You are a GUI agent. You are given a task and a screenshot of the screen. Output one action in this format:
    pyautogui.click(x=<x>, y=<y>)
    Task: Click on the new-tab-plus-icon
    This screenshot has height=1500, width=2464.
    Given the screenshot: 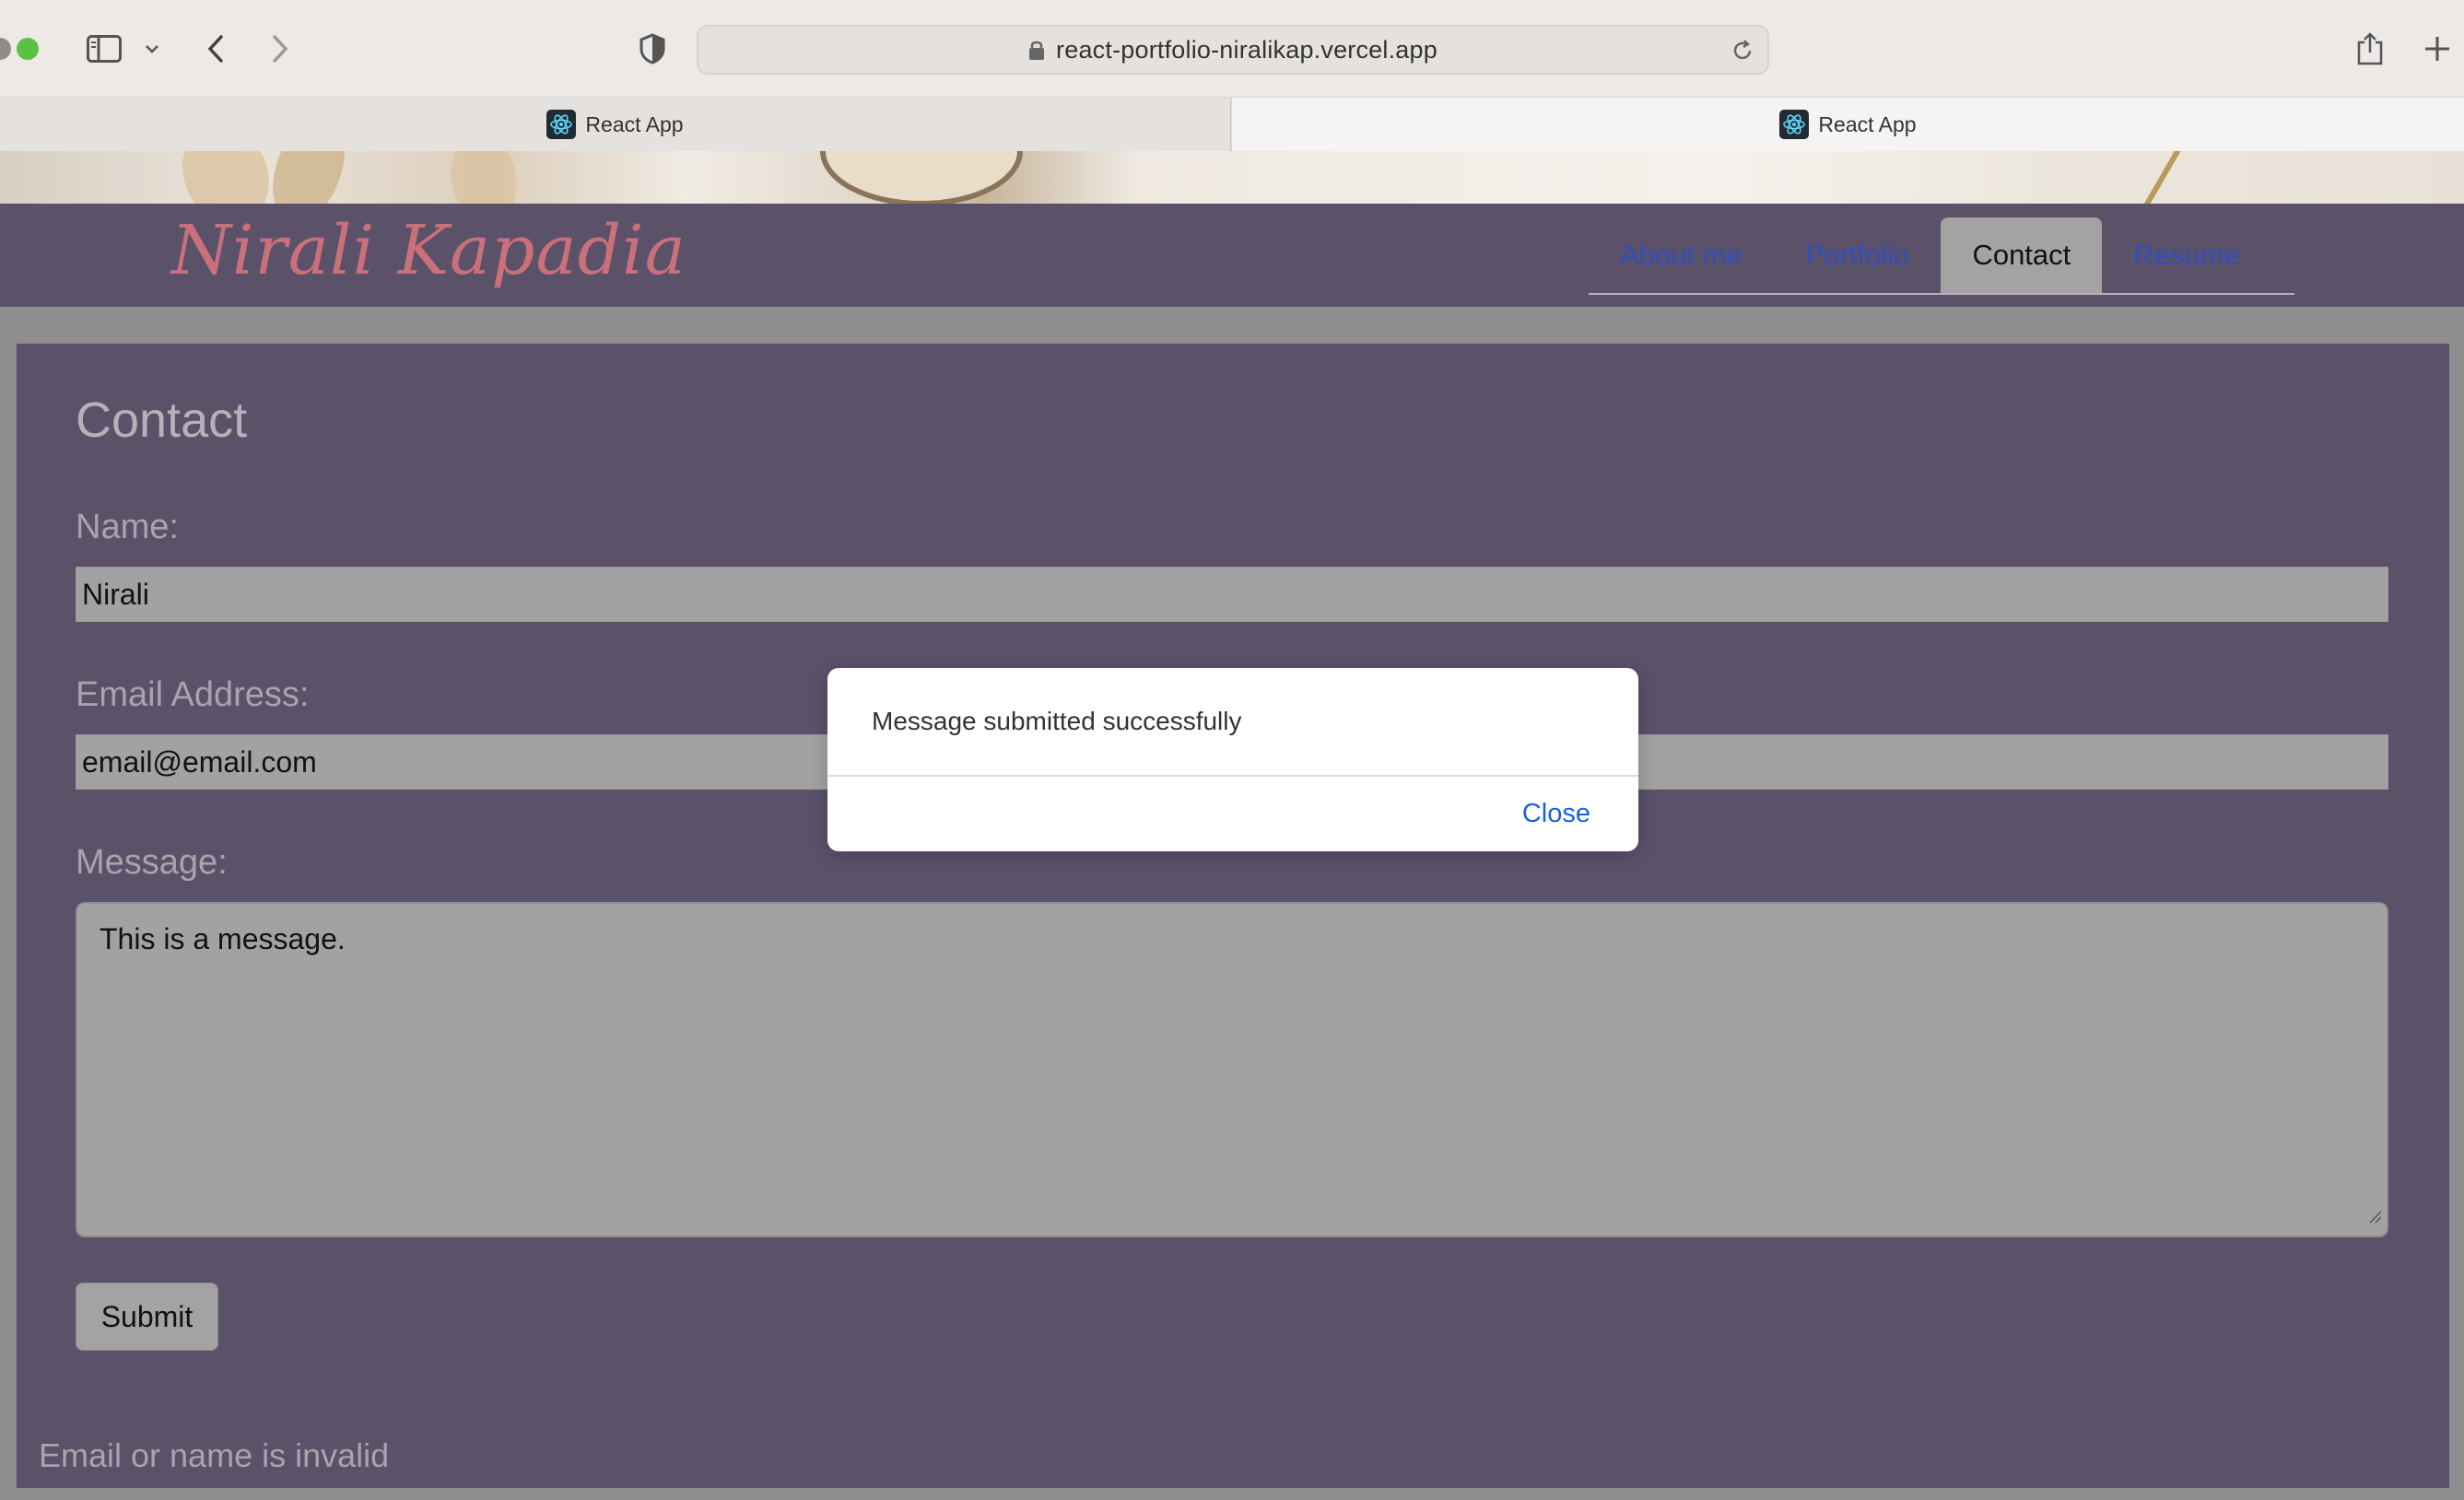 What is the action you would take?
    pyautogui.click(x=2437, y=49)
    